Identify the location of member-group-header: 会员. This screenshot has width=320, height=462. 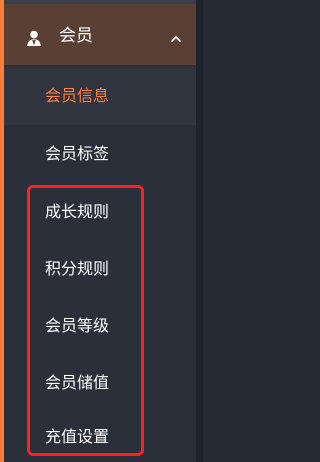
(100, 34).